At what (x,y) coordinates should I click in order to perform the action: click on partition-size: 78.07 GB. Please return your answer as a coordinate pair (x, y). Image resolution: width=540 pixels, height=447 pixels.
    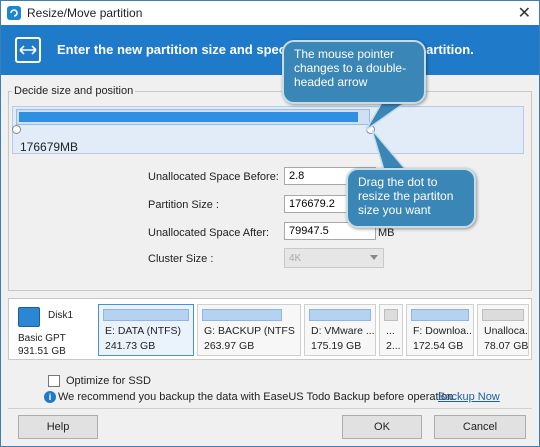
    Looking at the image, I should click on (506, 346).